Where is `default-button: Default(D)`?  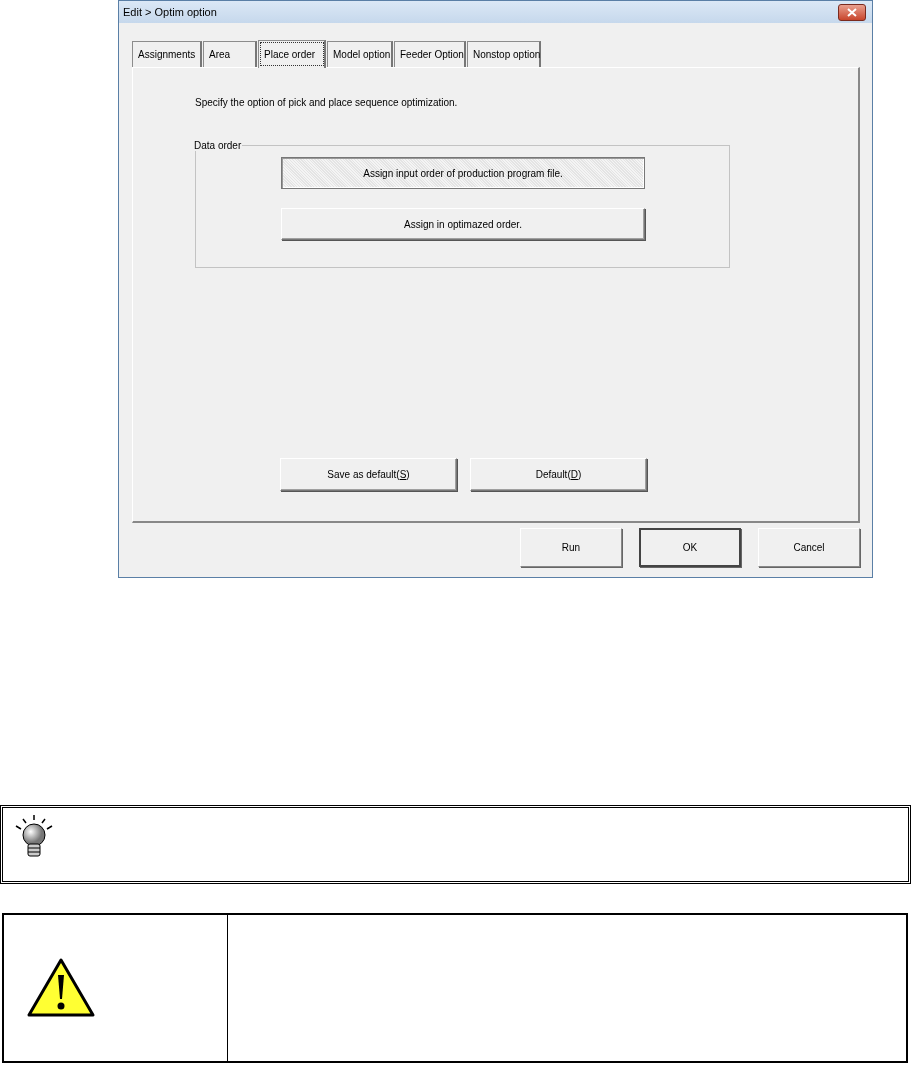
default-button: Default(D) is located at coordinates (558, 474).